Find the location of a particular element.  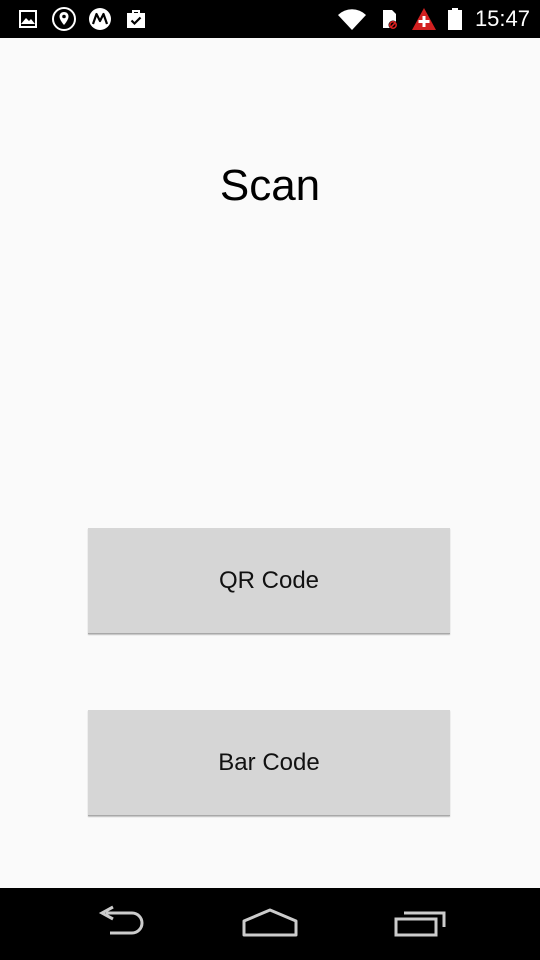

navigation-bar is located at coordinates (270, 924).